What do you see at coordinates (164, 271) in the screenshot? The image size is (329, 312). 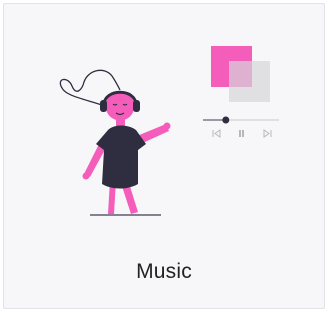 I see `card-title: Music` at bounding box center [164, 271].